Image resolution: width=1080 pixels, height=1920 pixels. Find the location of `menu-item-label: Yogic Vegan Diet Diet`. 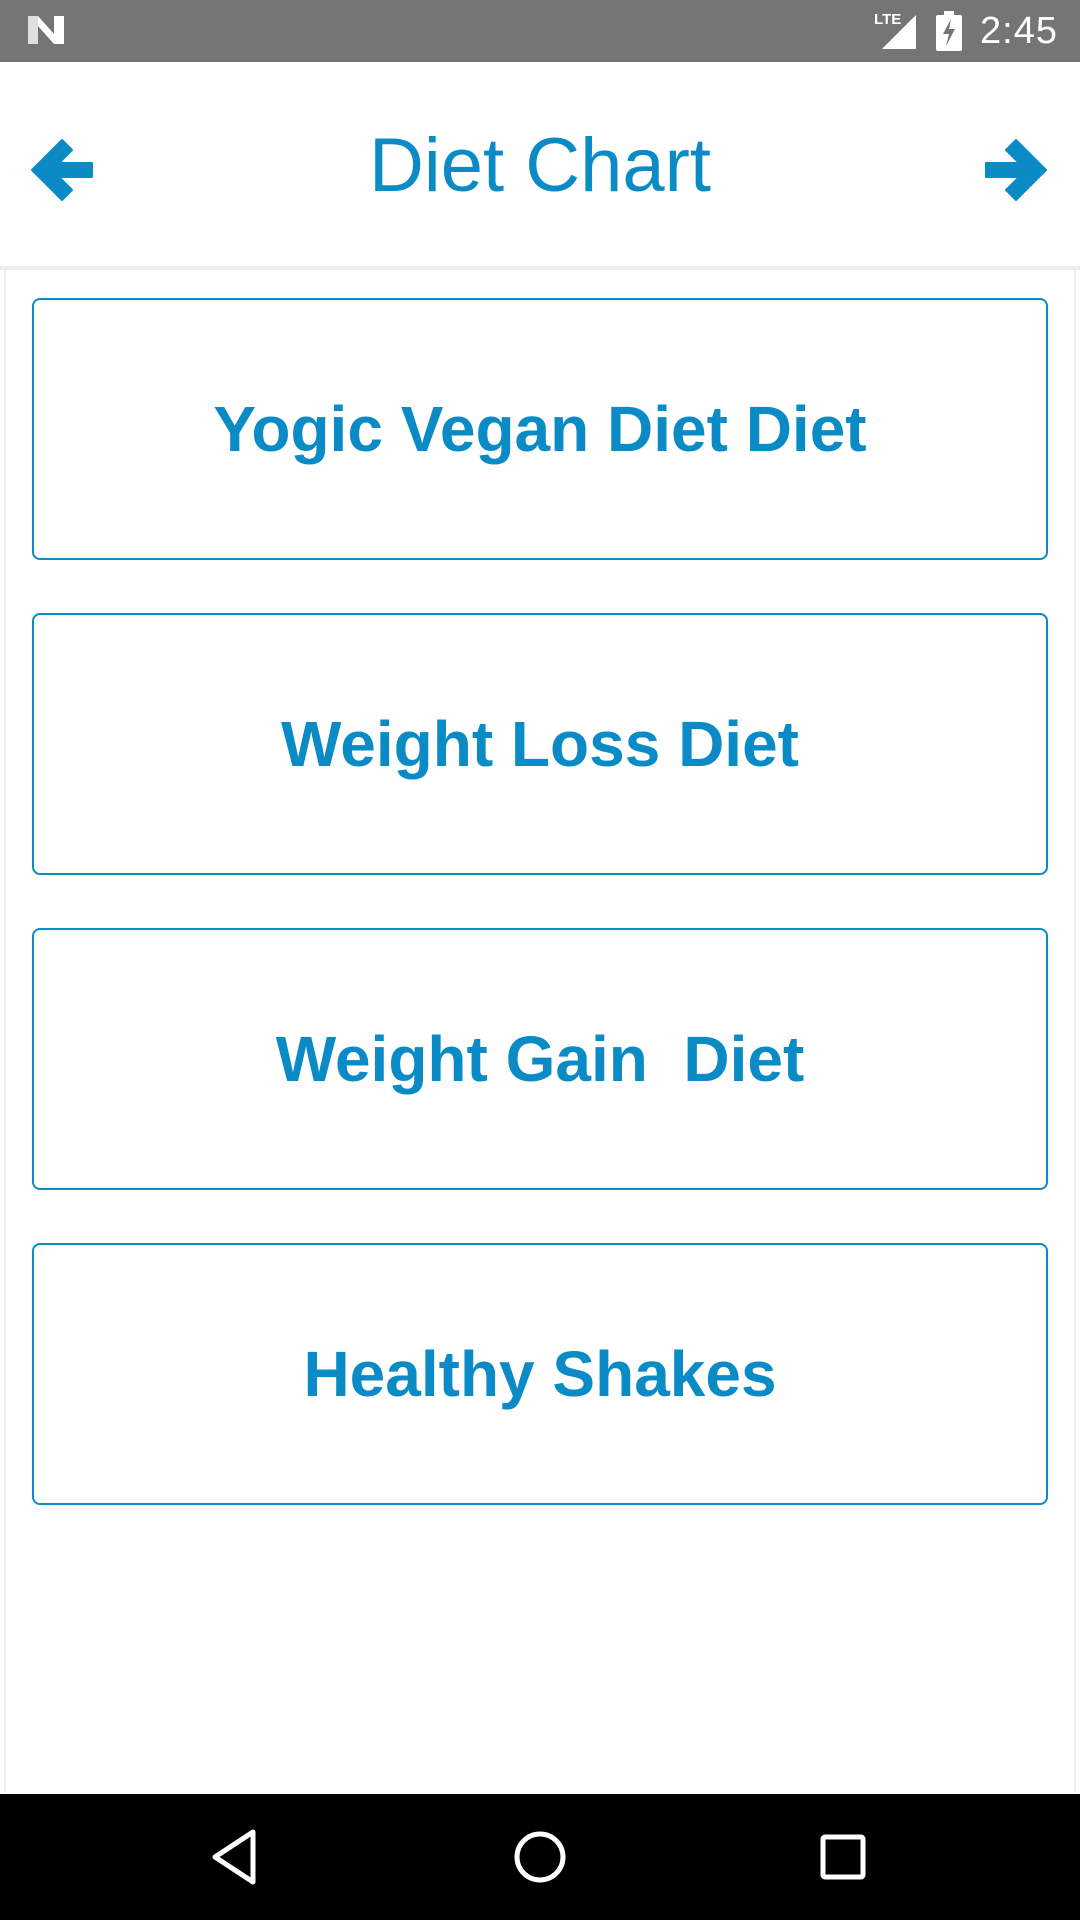

menu-item-label: Yogic Vegan Diet Diet is located at coordinates (540, 429).